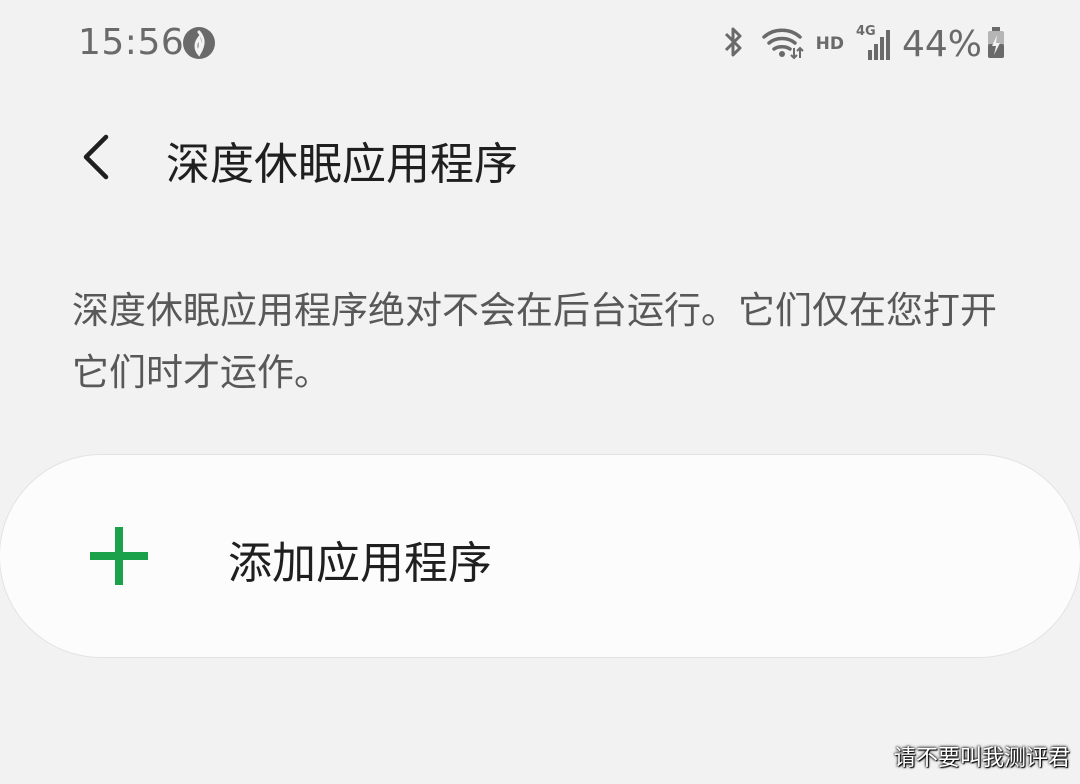 The height and width of the screenshot is (784, 1080). I want to click on battery-percent: 44%, so click(941, 44).